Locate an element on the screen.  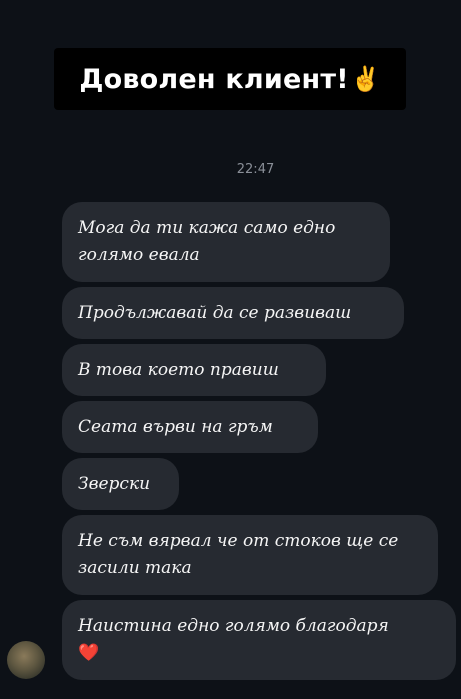
message-text: Мога да ти кажа само едно голямо евала is located at coordinates (207, 241).